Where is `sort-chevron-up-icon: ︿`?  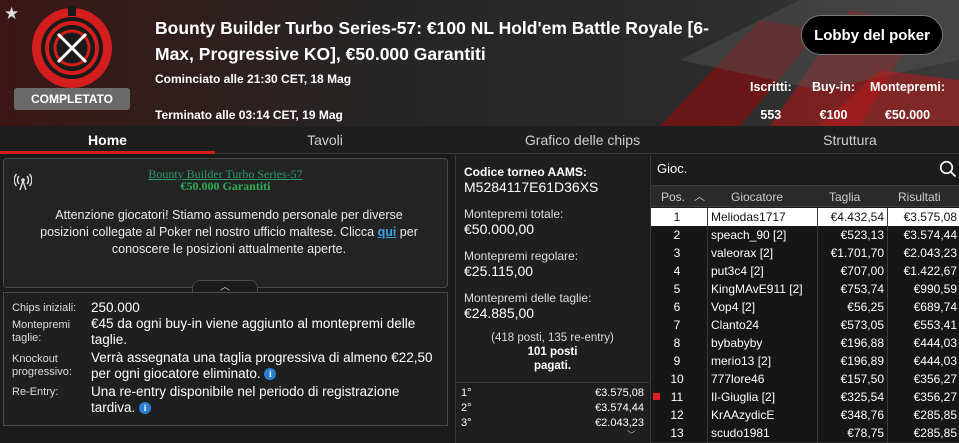
sort-chevron-up-icon: ︿ is located at coordinates (699, 196).